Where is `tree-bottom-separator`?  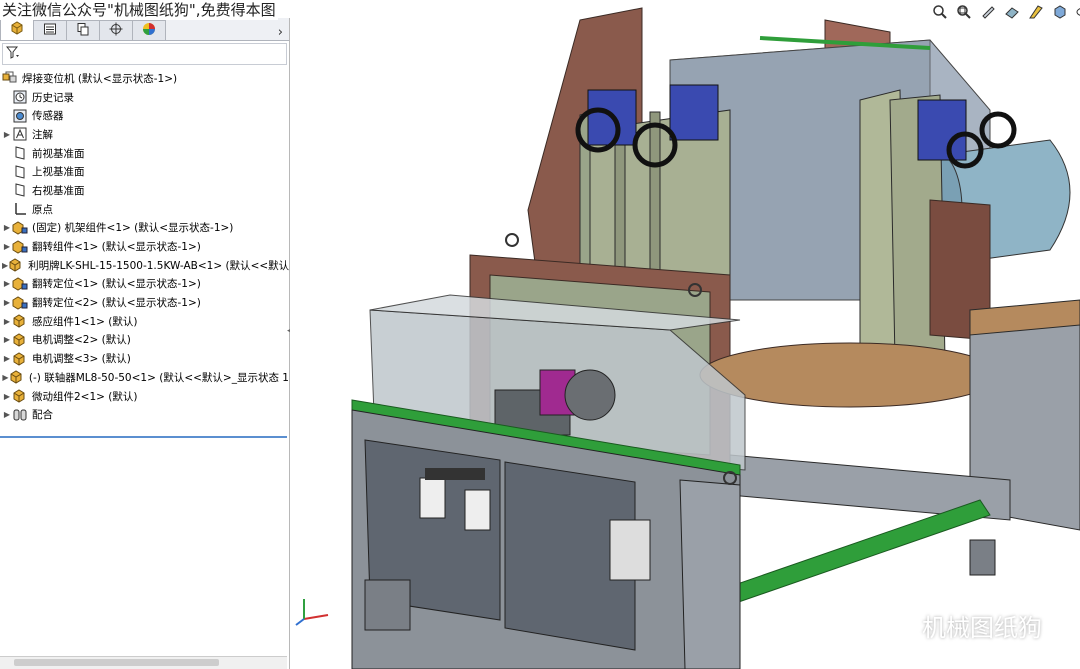
tree-bottom-separator is located at coordinates (143, 437).